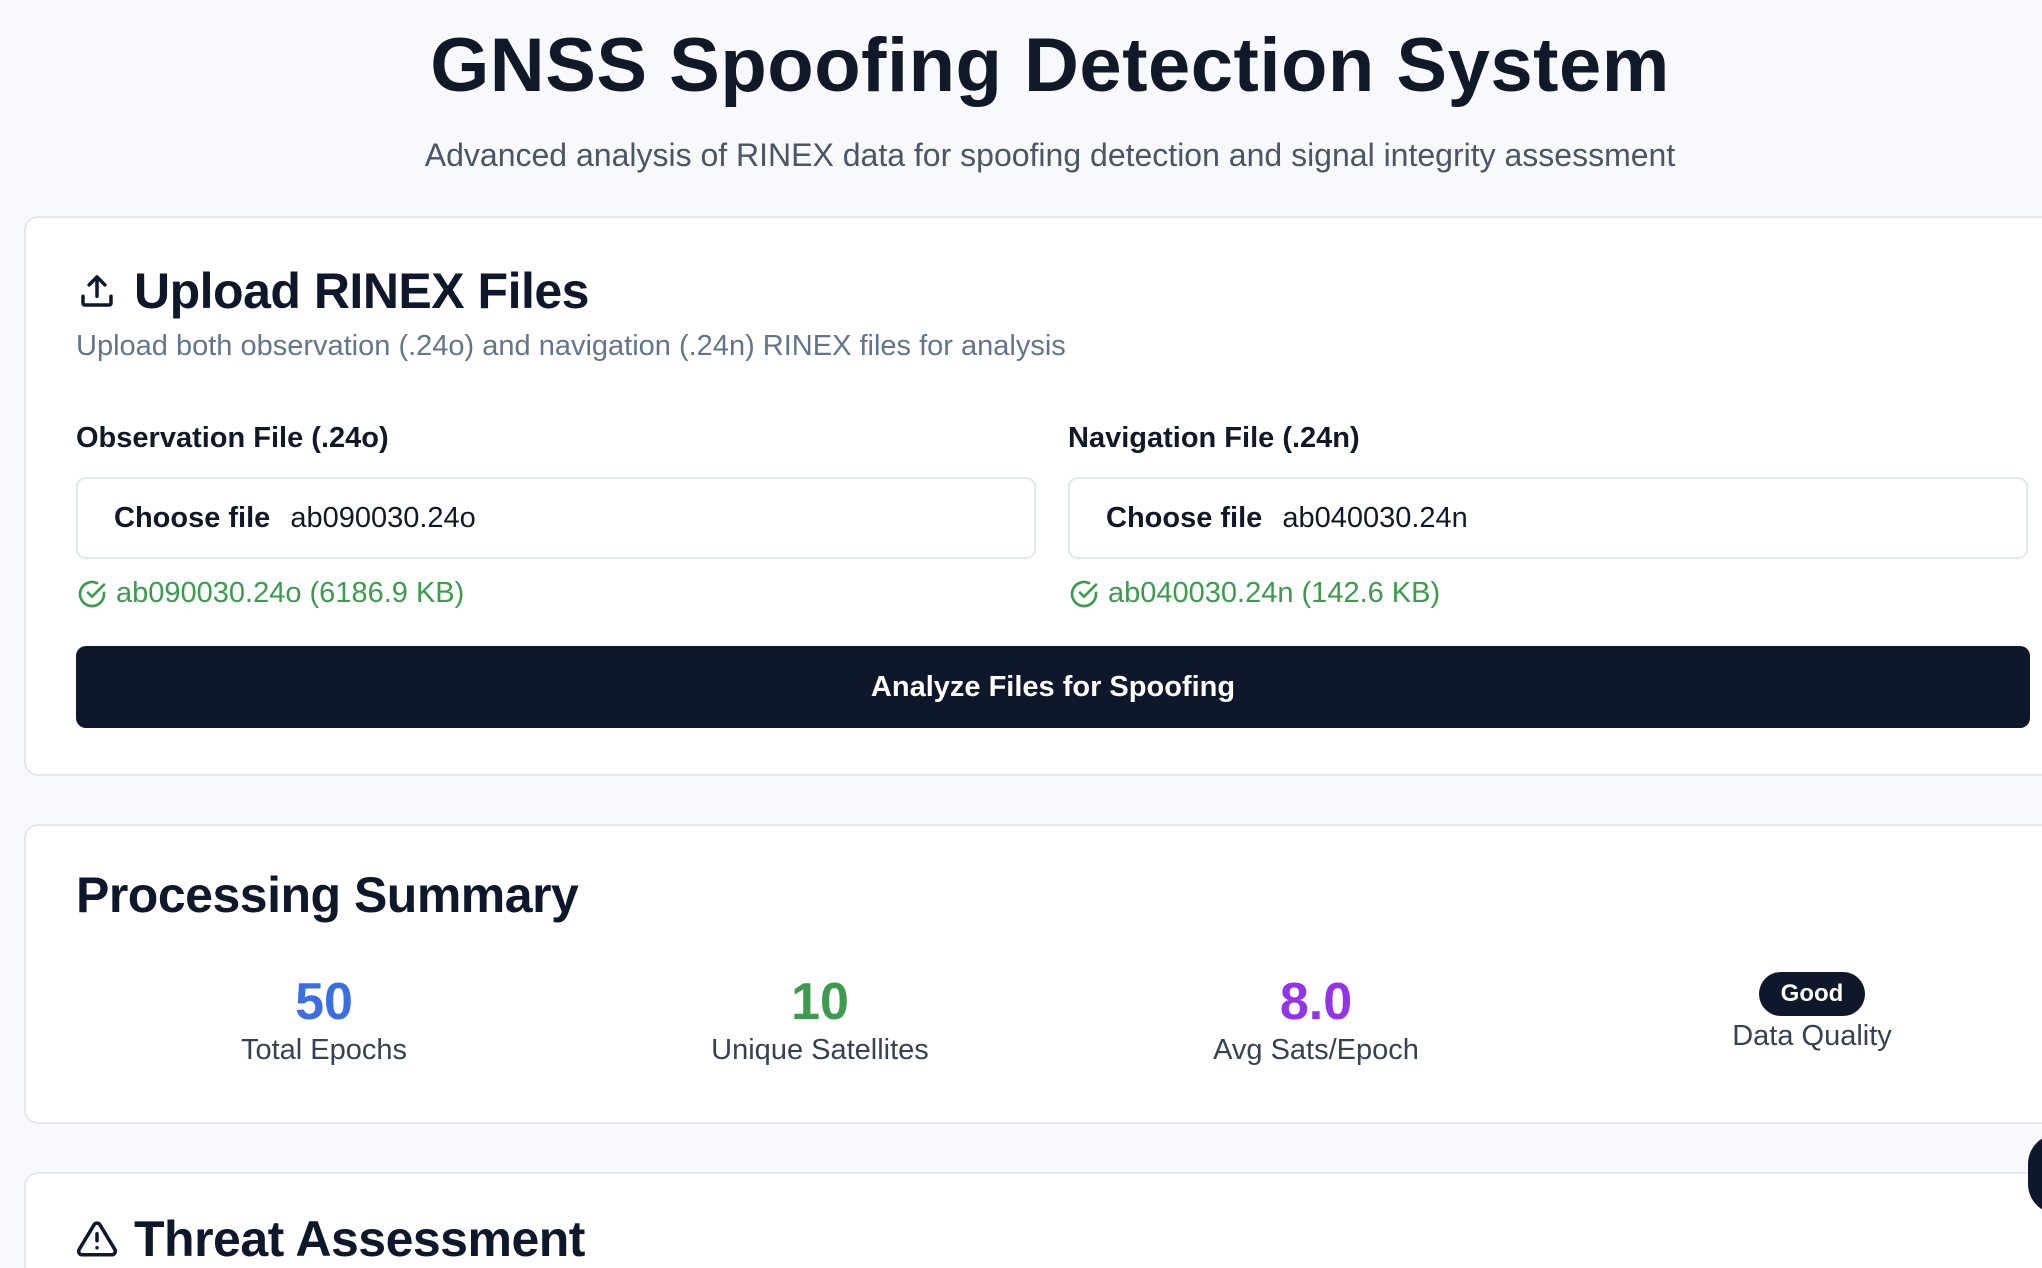 The image size is (2042, 1268). Describe the element at coordinates (1050, 65) in the screenshot. I see `page-title: GNSS Spoofing Detection System` at that location.